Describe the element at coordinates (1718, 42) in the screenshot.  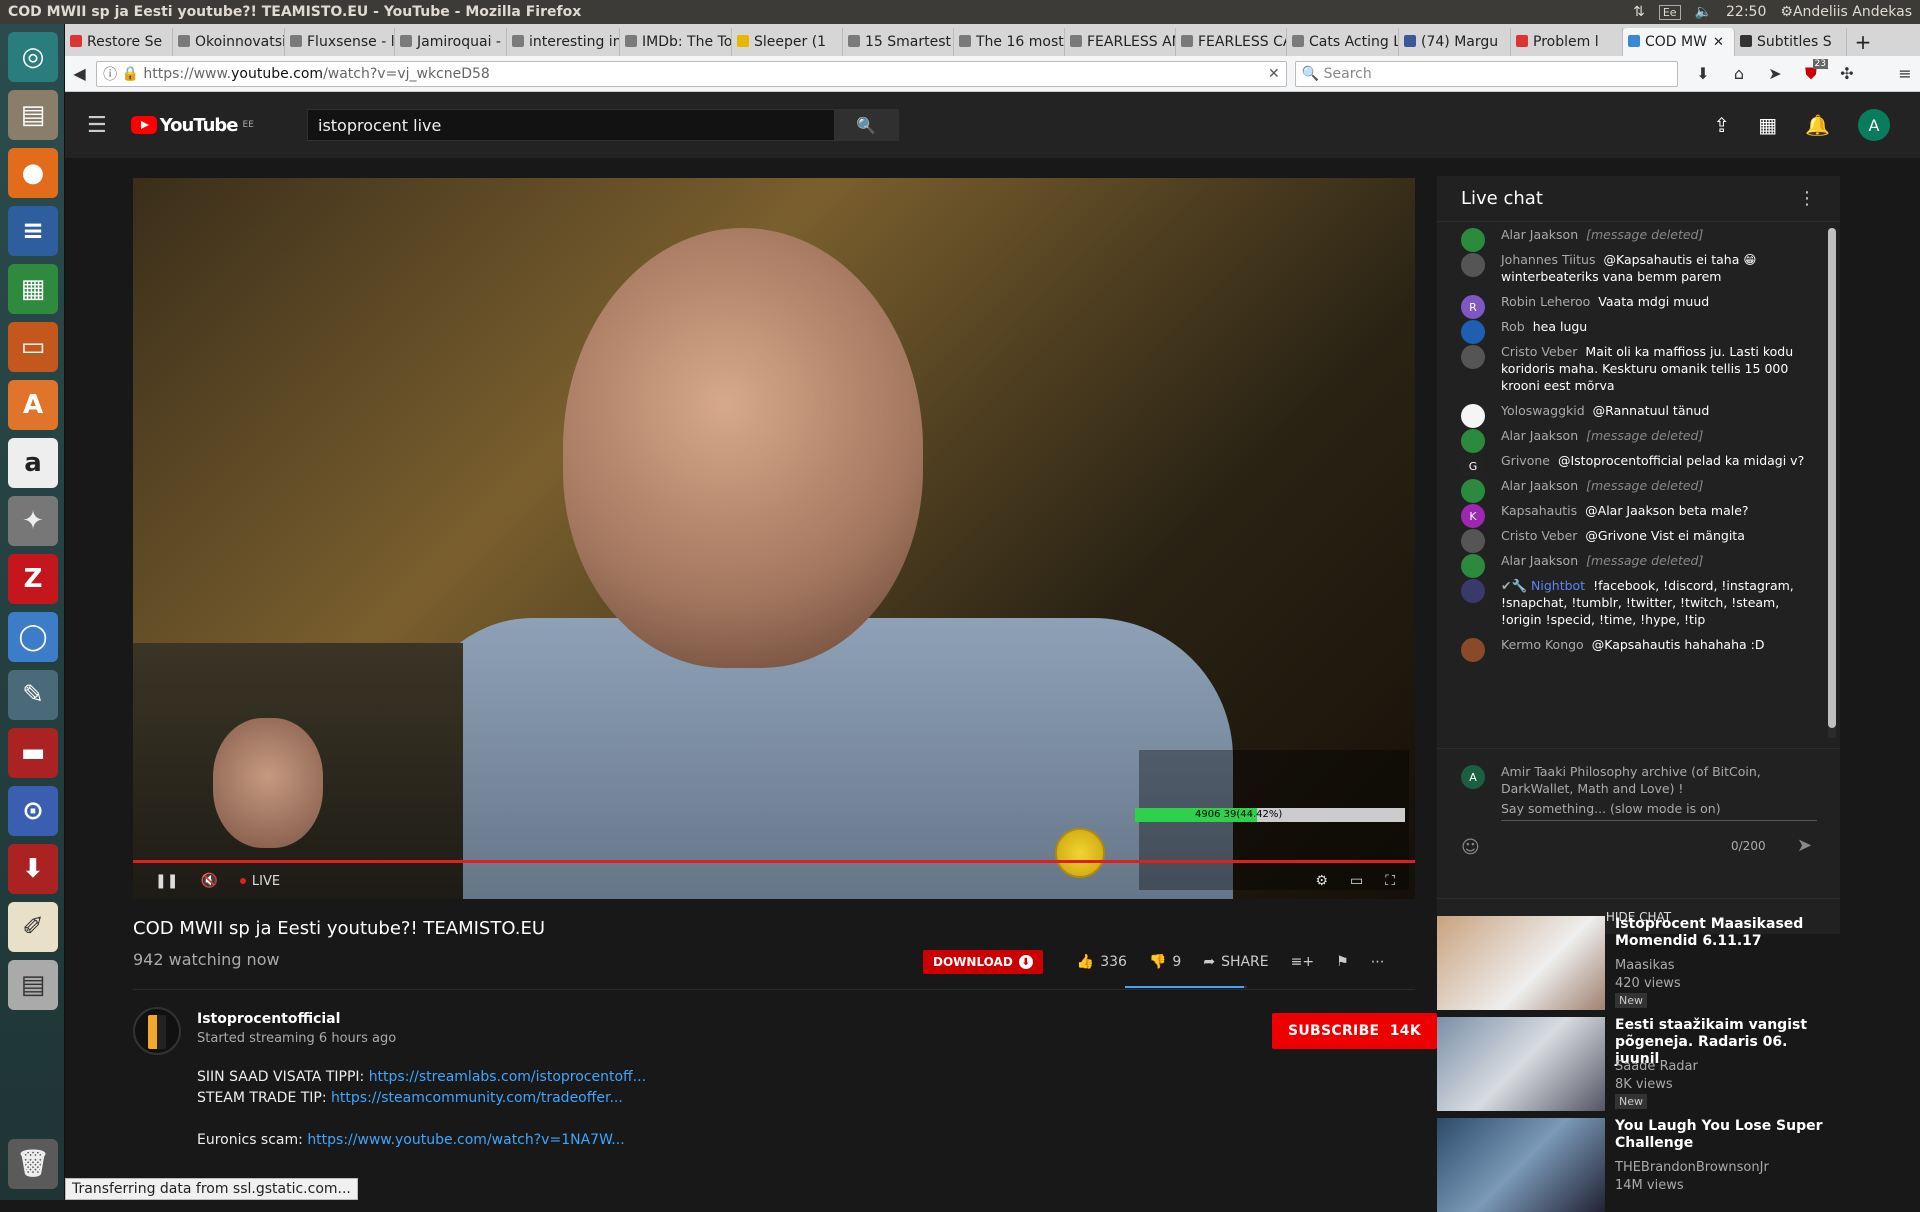
I see `close-tab-icon: ✕` at that location.